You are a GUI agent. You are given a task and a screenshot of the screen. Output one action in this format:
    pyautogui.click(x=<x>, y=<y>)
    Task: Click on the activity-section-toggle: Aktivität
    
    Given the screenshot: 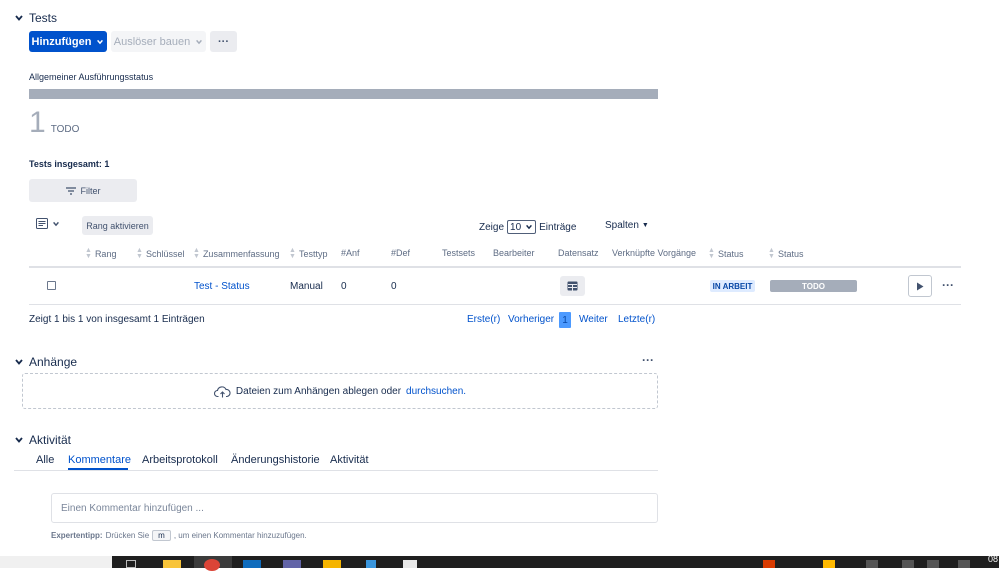 What is the action you would take?
    pyautogui.click(x=42, y=440)
    